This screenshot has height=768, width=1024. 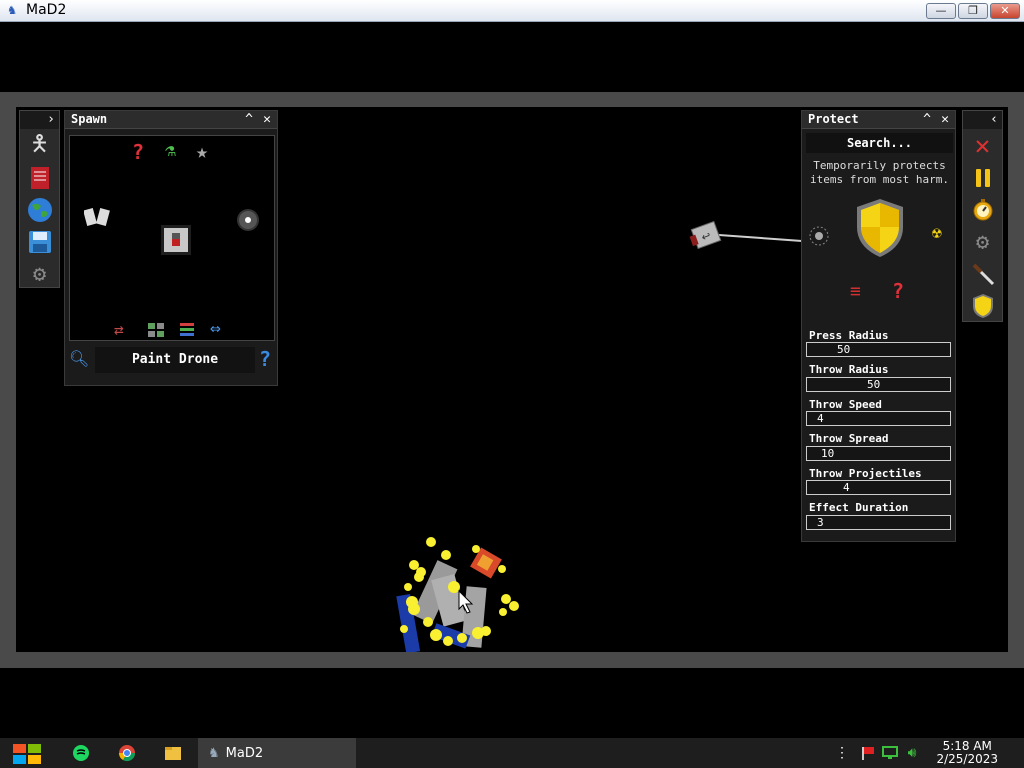 What do you see at coordinates (855, 291) in the screenshot?
I see `menu-lines-icon: ≡` at bounding box center [855, 291].